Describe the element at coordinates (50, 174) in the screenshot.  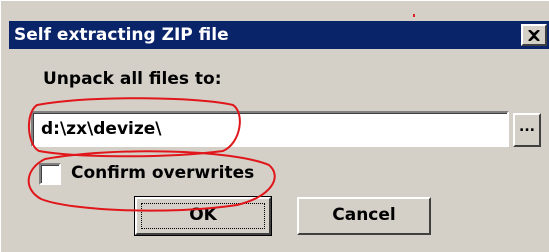
I see `confirm-overwrites-checkbox` at that location.